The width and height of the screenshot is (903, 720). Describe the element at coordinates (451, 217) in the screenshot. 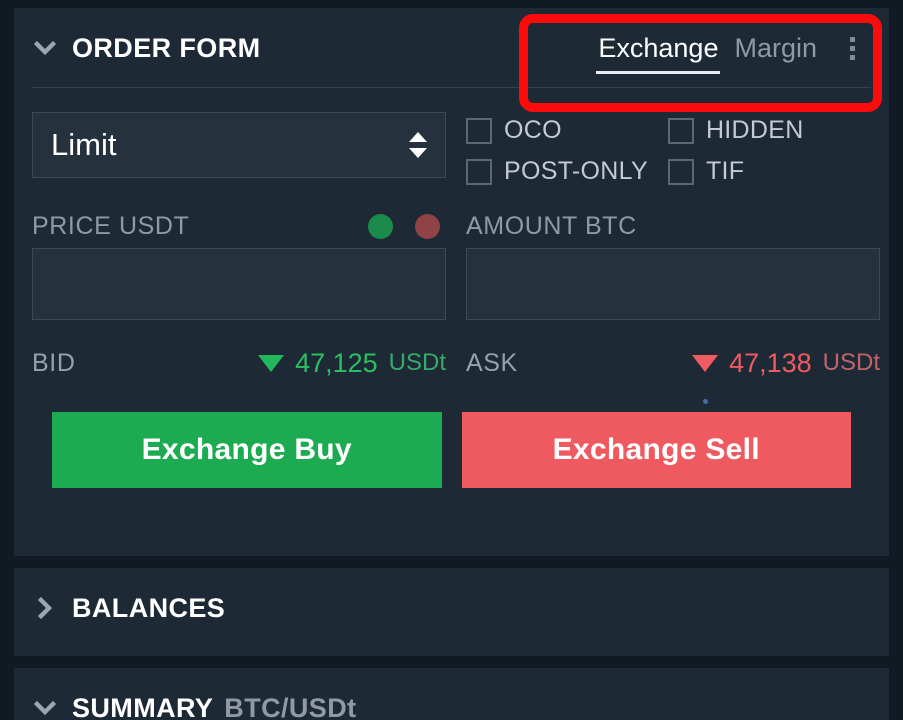

I see `field-labels-row: PRICE USDT AMOUNT BTC` at that location.